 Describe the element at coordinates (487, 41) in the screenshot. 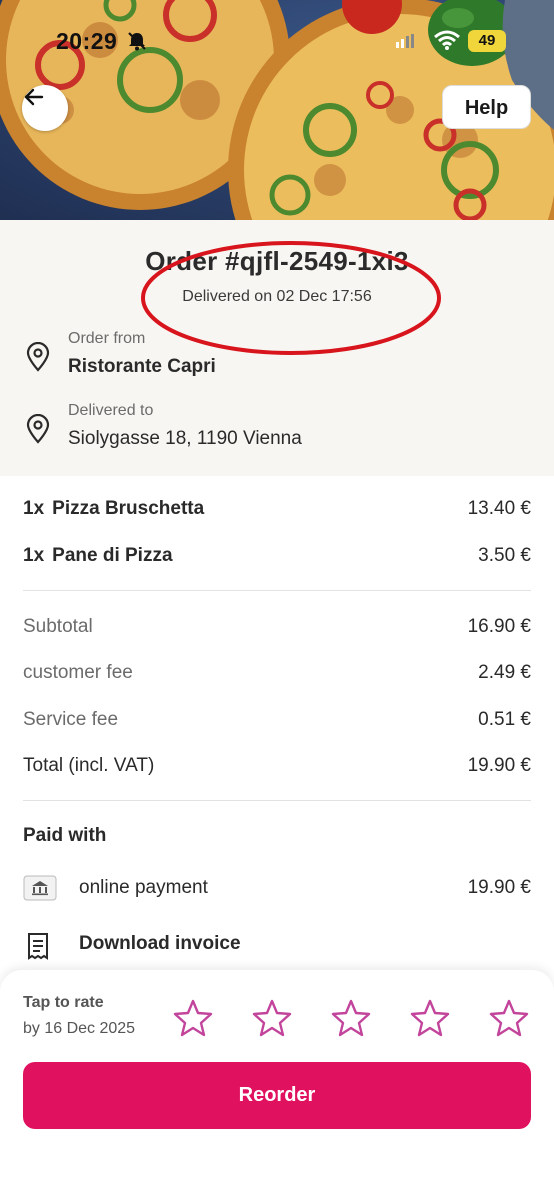

I see `battery-indicator: 49` at that location.